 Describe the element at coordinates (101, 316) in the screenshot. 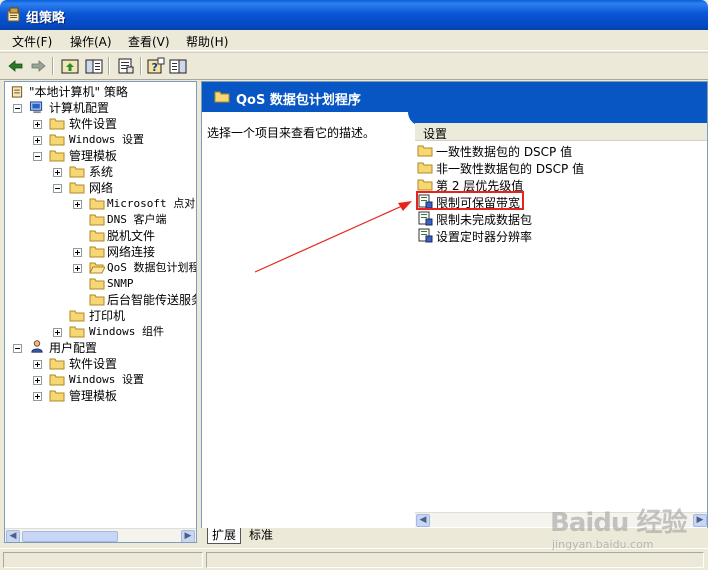

I see `tree-item-printers: 打印机` at that location.